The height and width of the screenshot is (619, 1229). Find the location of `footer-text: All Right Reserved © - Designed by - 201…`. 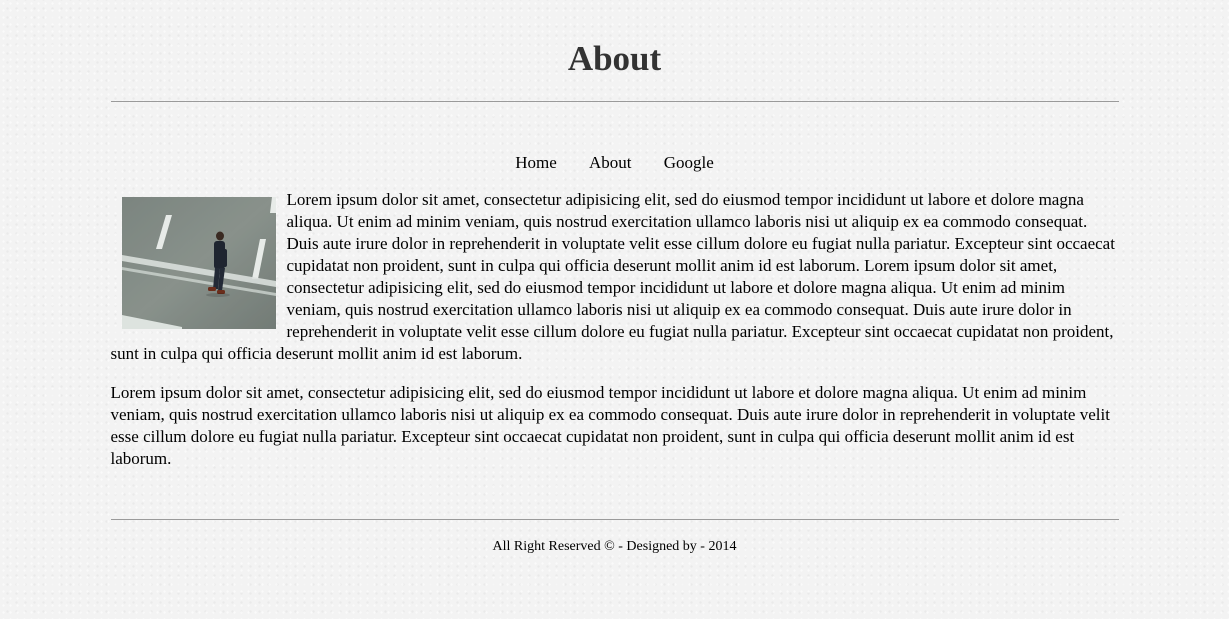

footer-text: All Right Reserved © - Designed by - 201… is located at coordinates (614, 546).